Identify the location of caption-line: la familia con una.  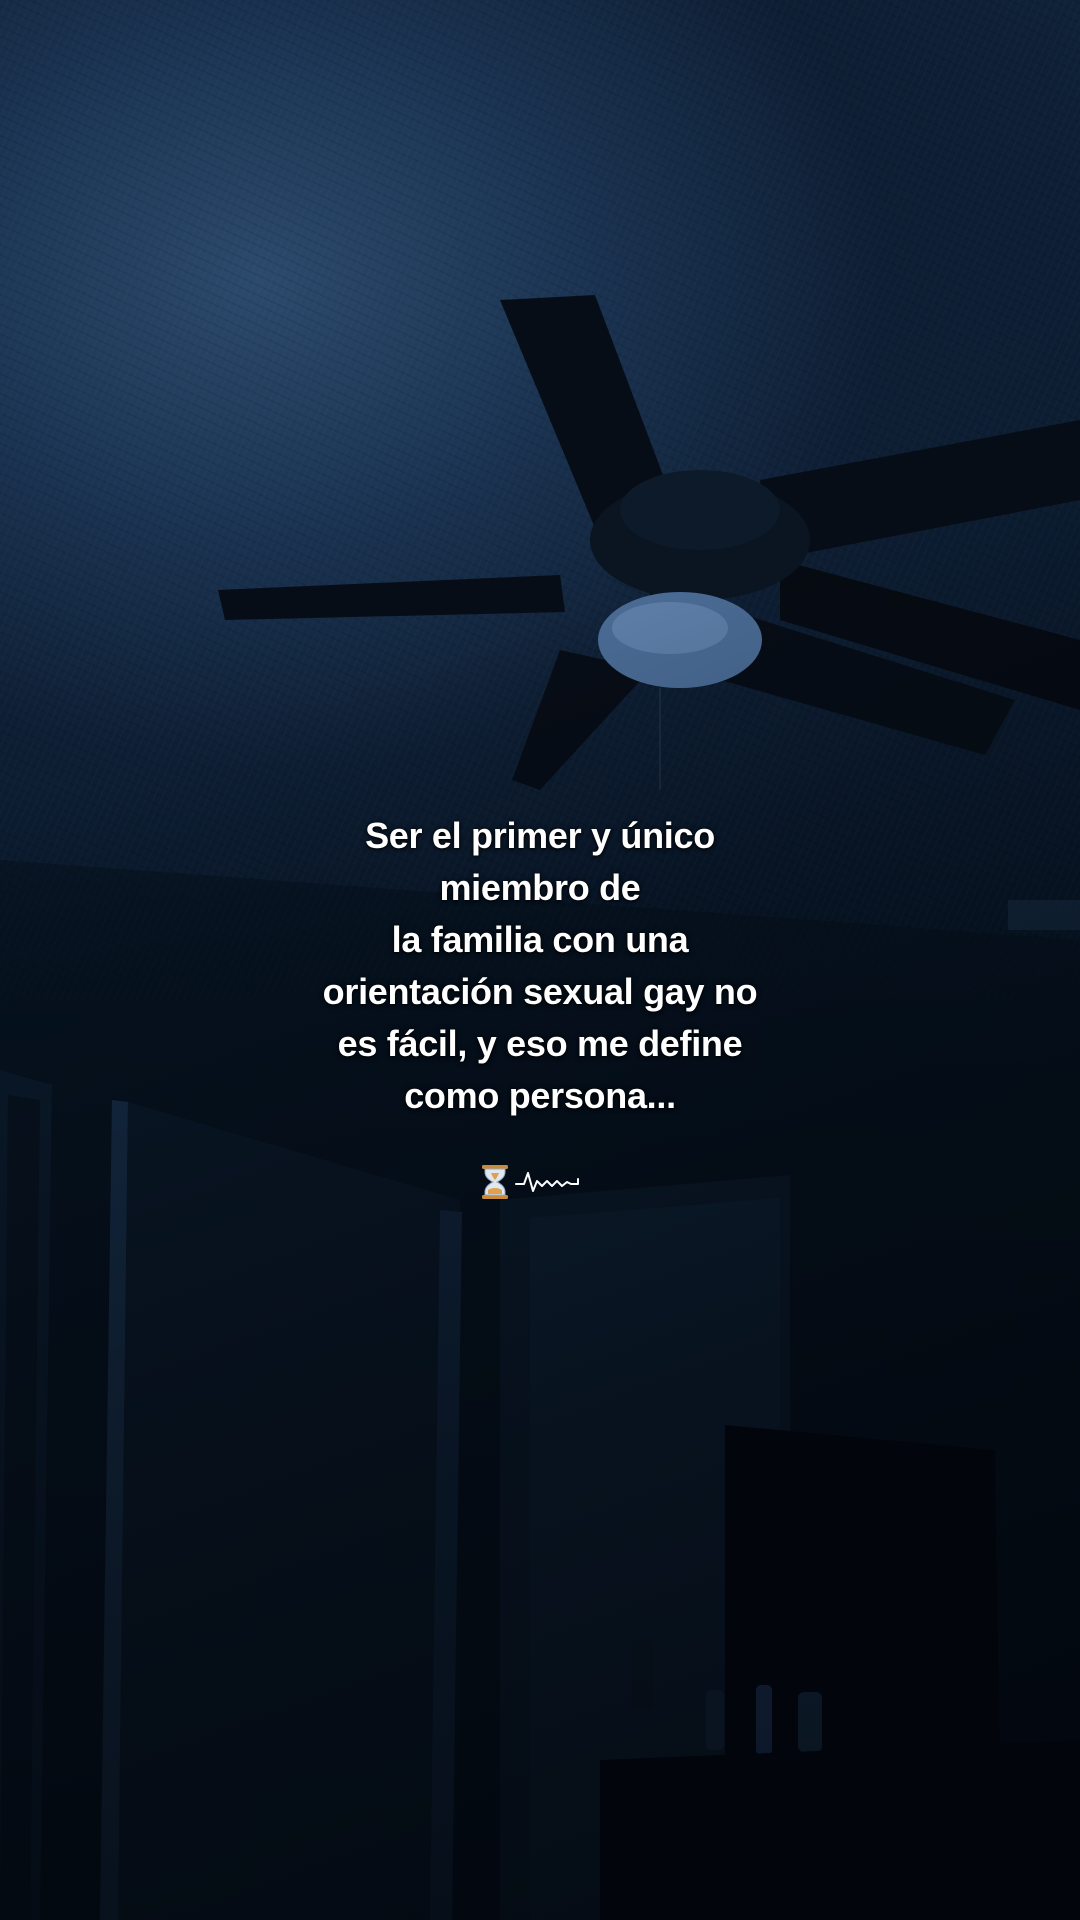
(540, 939).